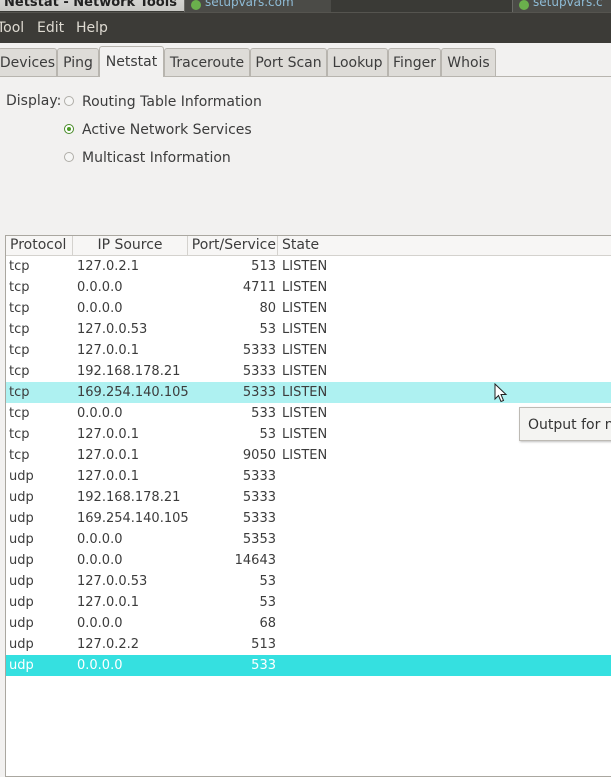 The width and height of the screenshot is (611, 777). I want to click on table-row: udp 127.0.2.2 513, so click(308, 644).